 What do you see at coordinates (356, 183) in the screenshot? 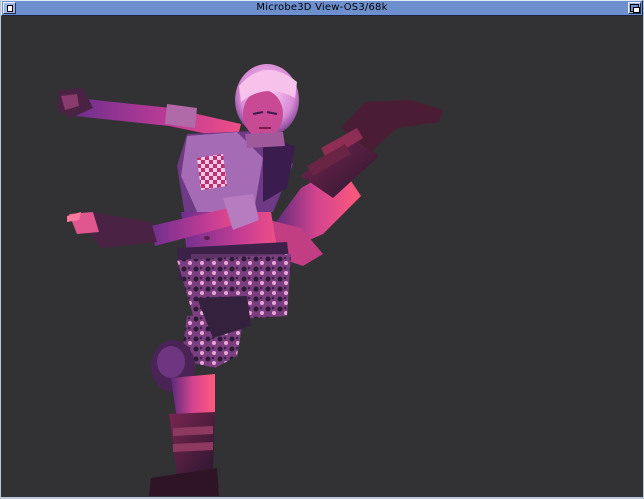
I see `raised-leg` at bounding box center [356, 183].